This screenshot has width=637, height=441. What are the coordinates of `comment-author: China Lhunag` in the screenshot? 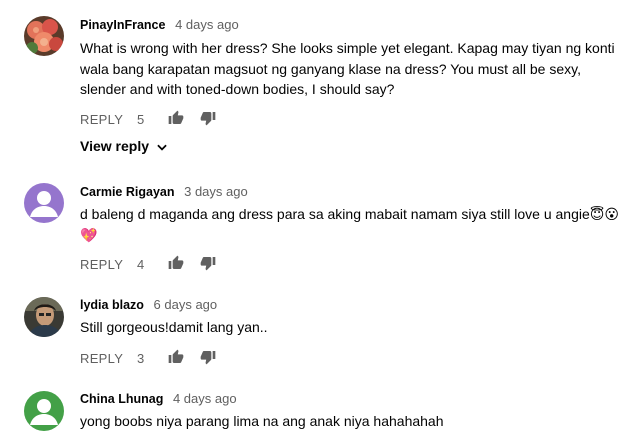 It's located at (121, 399).